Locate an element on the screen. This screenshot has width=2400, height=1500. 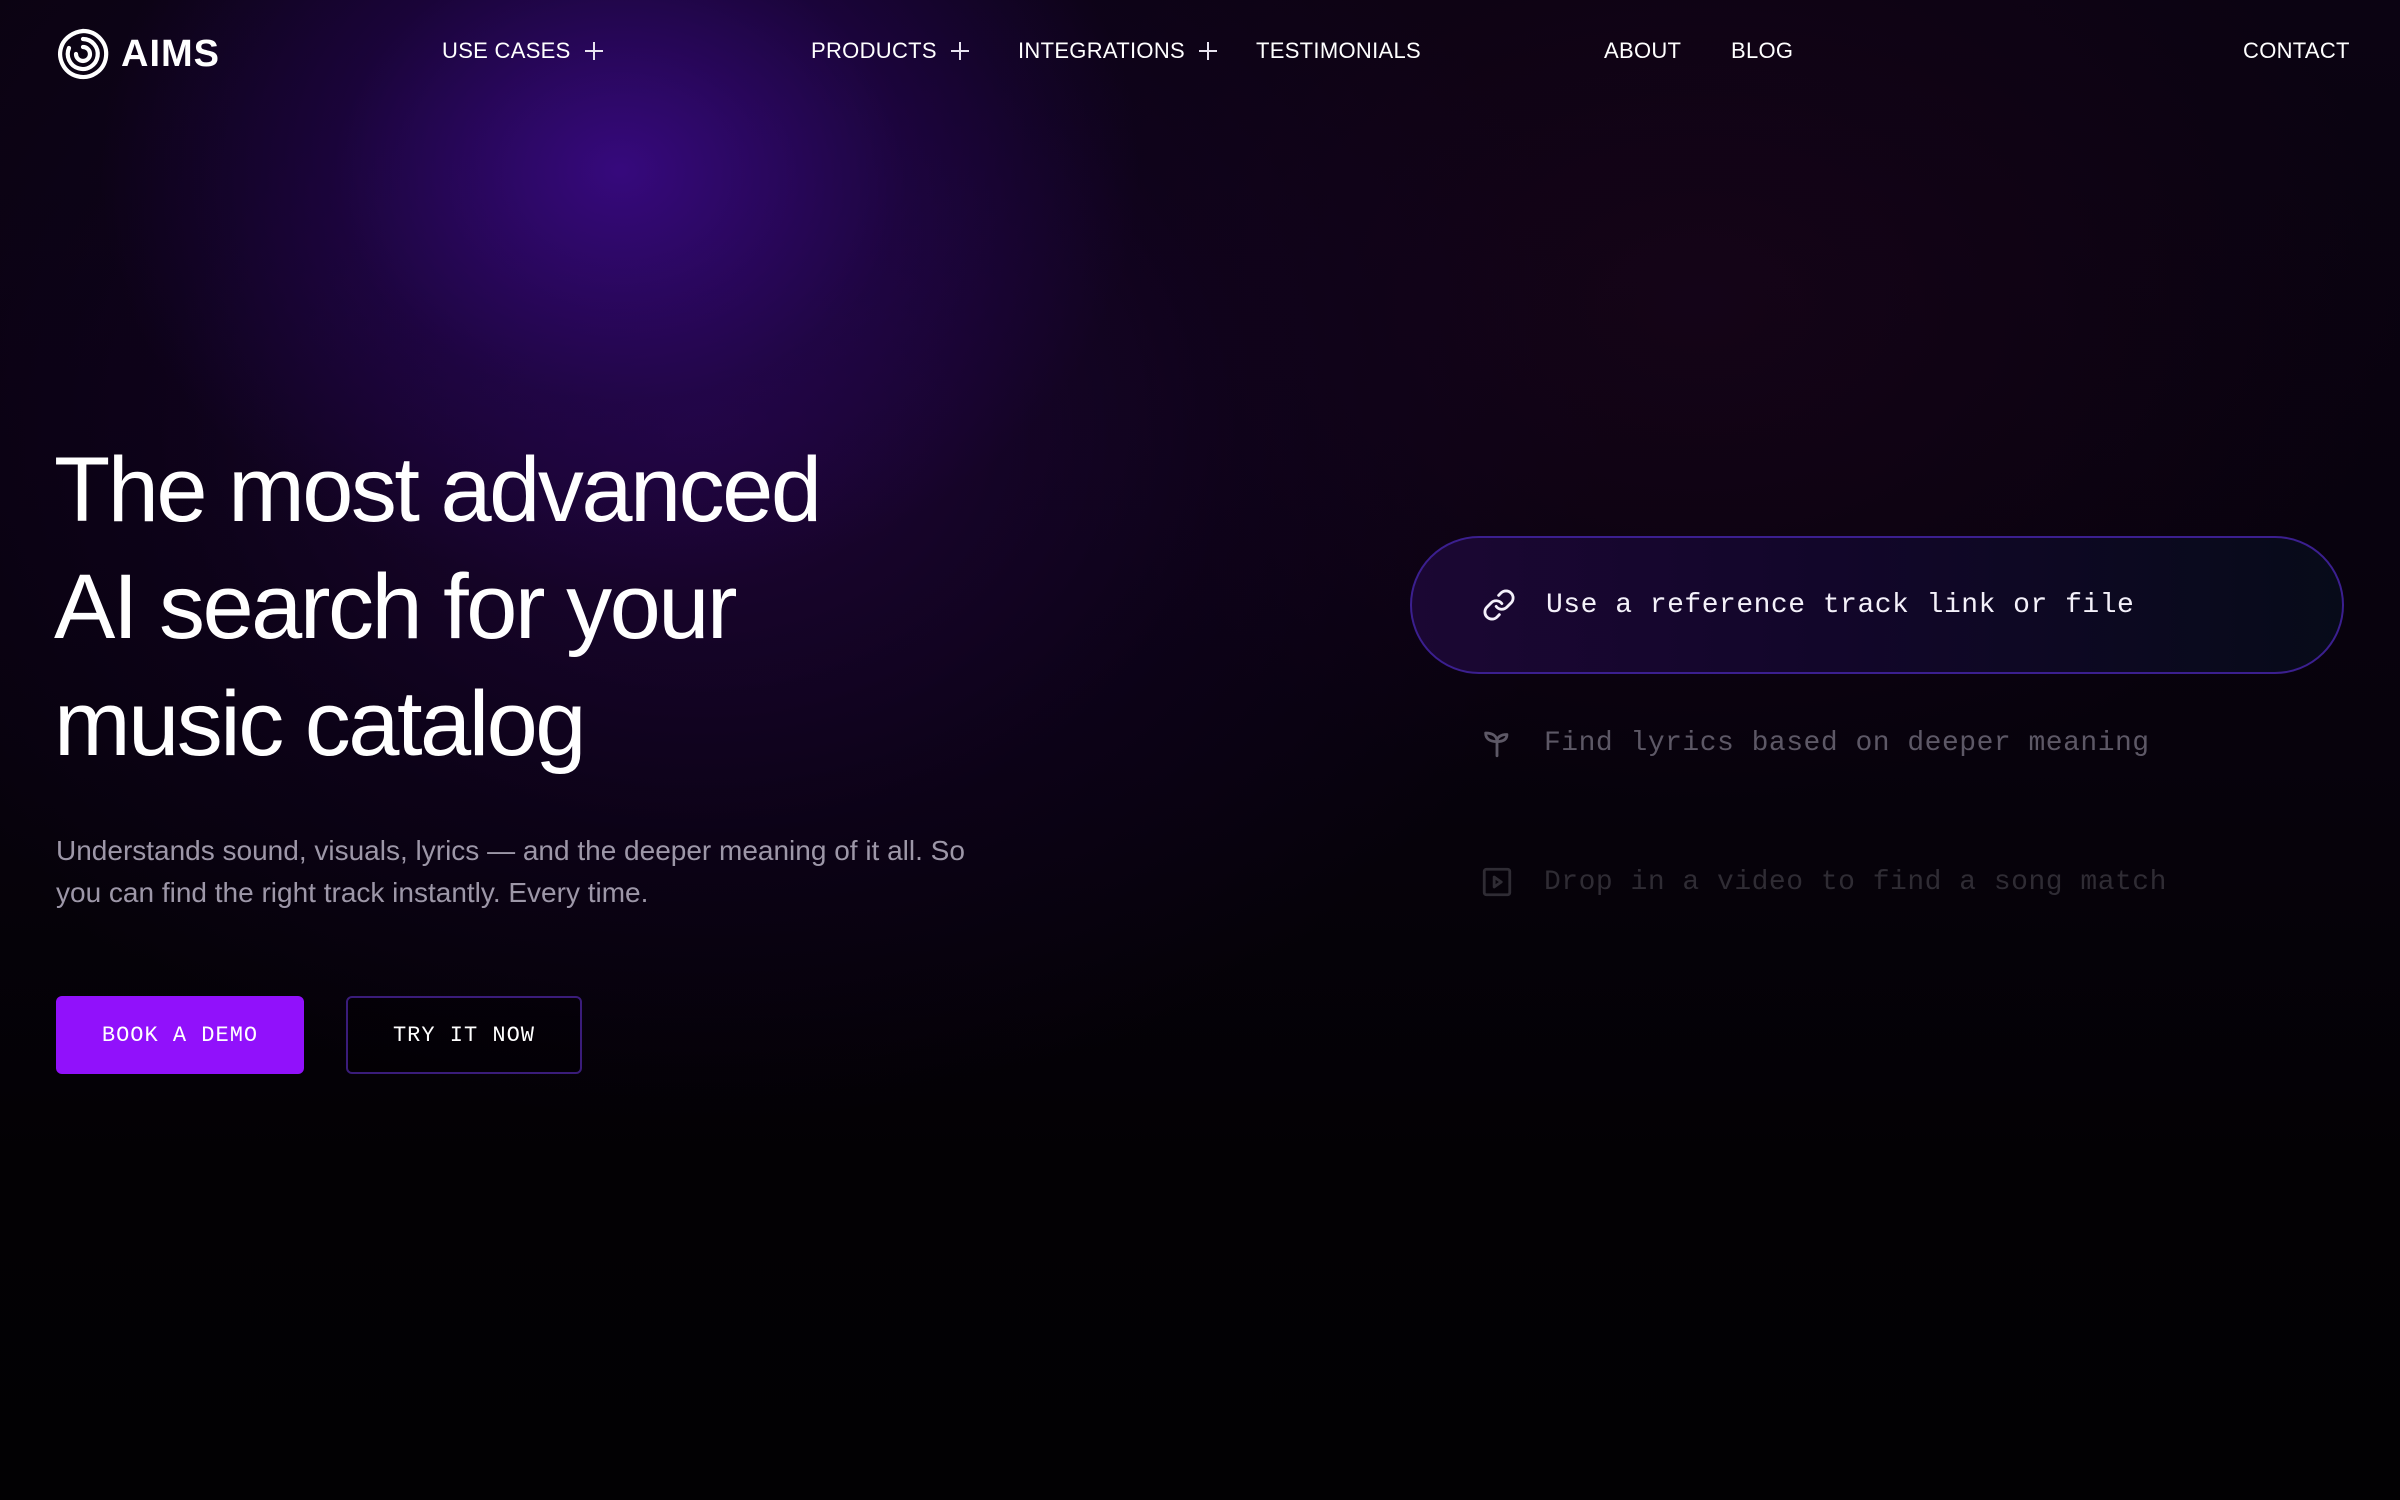
search-option-label: Find lyrics based on deeper meaning is located at coordinates (1847, 743).